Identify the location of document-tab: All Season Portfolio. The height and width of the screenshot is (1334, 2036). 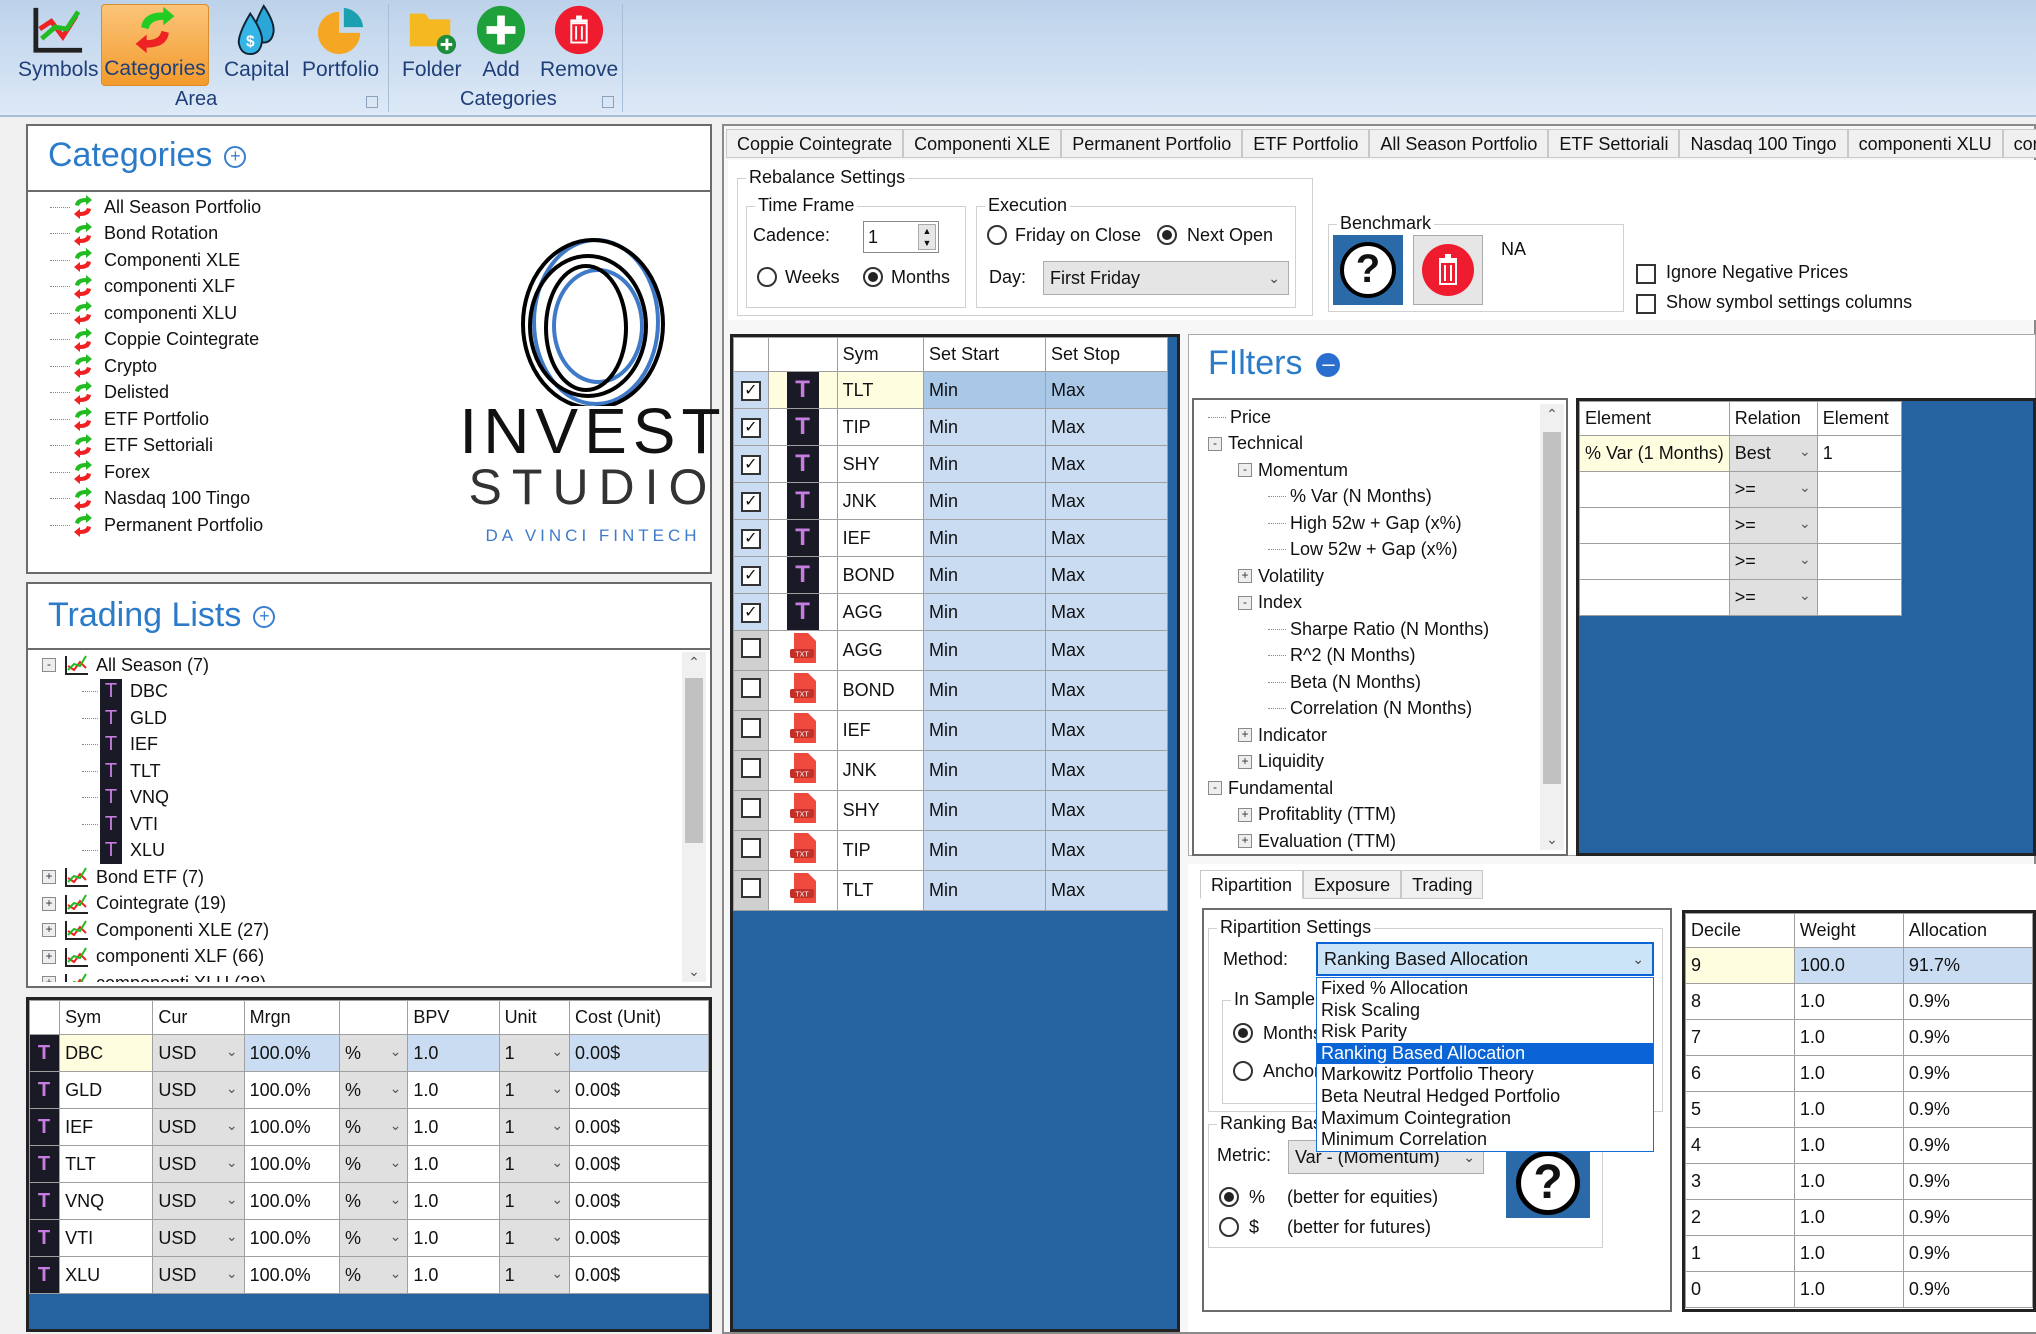
(1459, 143).